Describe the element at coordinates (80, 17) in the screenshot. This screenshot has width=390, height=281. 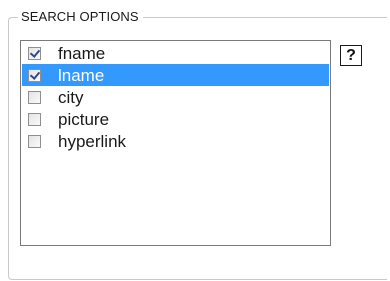
I see `search-options-legend: SEARCH OPTIONS` at that location.